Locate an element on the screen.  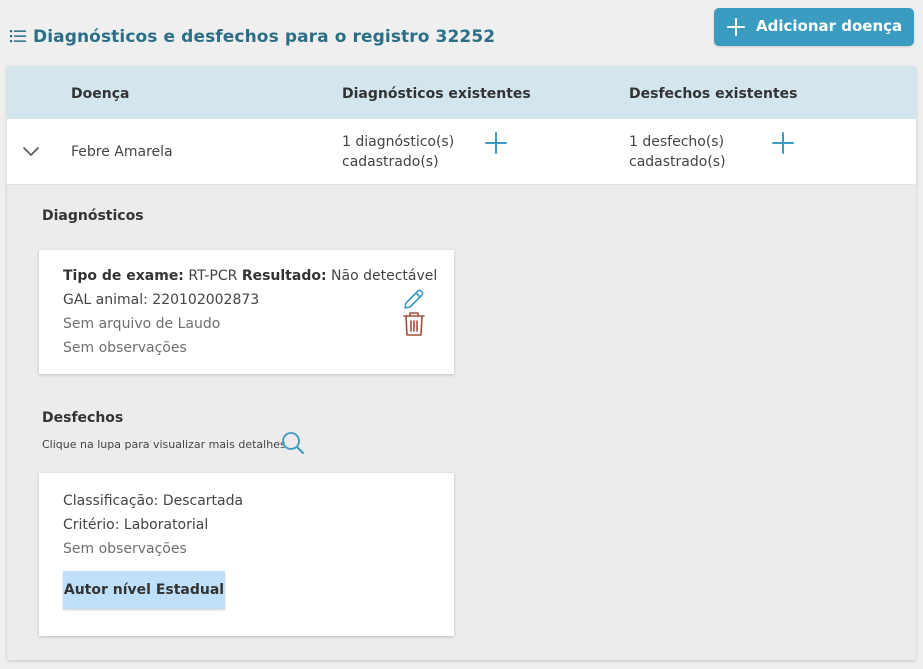
result-value: Não detectável is located at coordinates (384, 276).